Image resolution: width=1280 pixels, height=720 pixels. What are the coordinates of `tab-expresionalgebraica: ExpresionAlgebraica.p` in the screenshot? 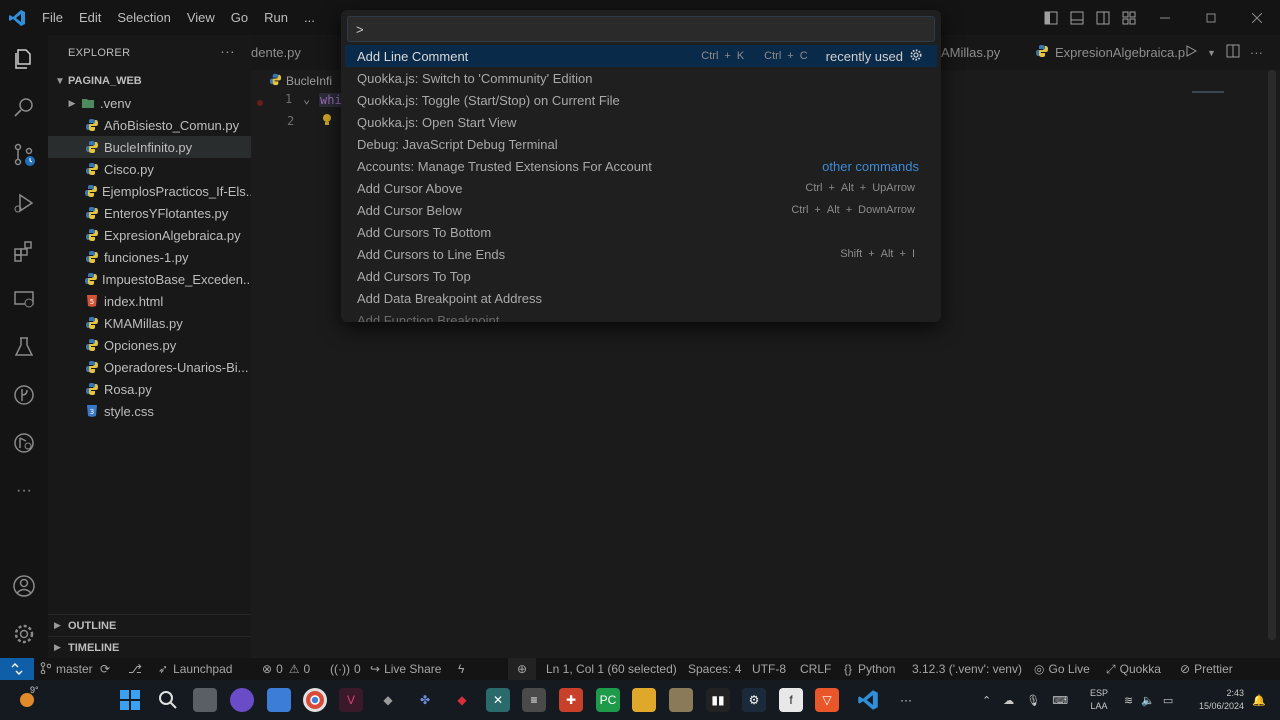 It's located at (1110, 52).